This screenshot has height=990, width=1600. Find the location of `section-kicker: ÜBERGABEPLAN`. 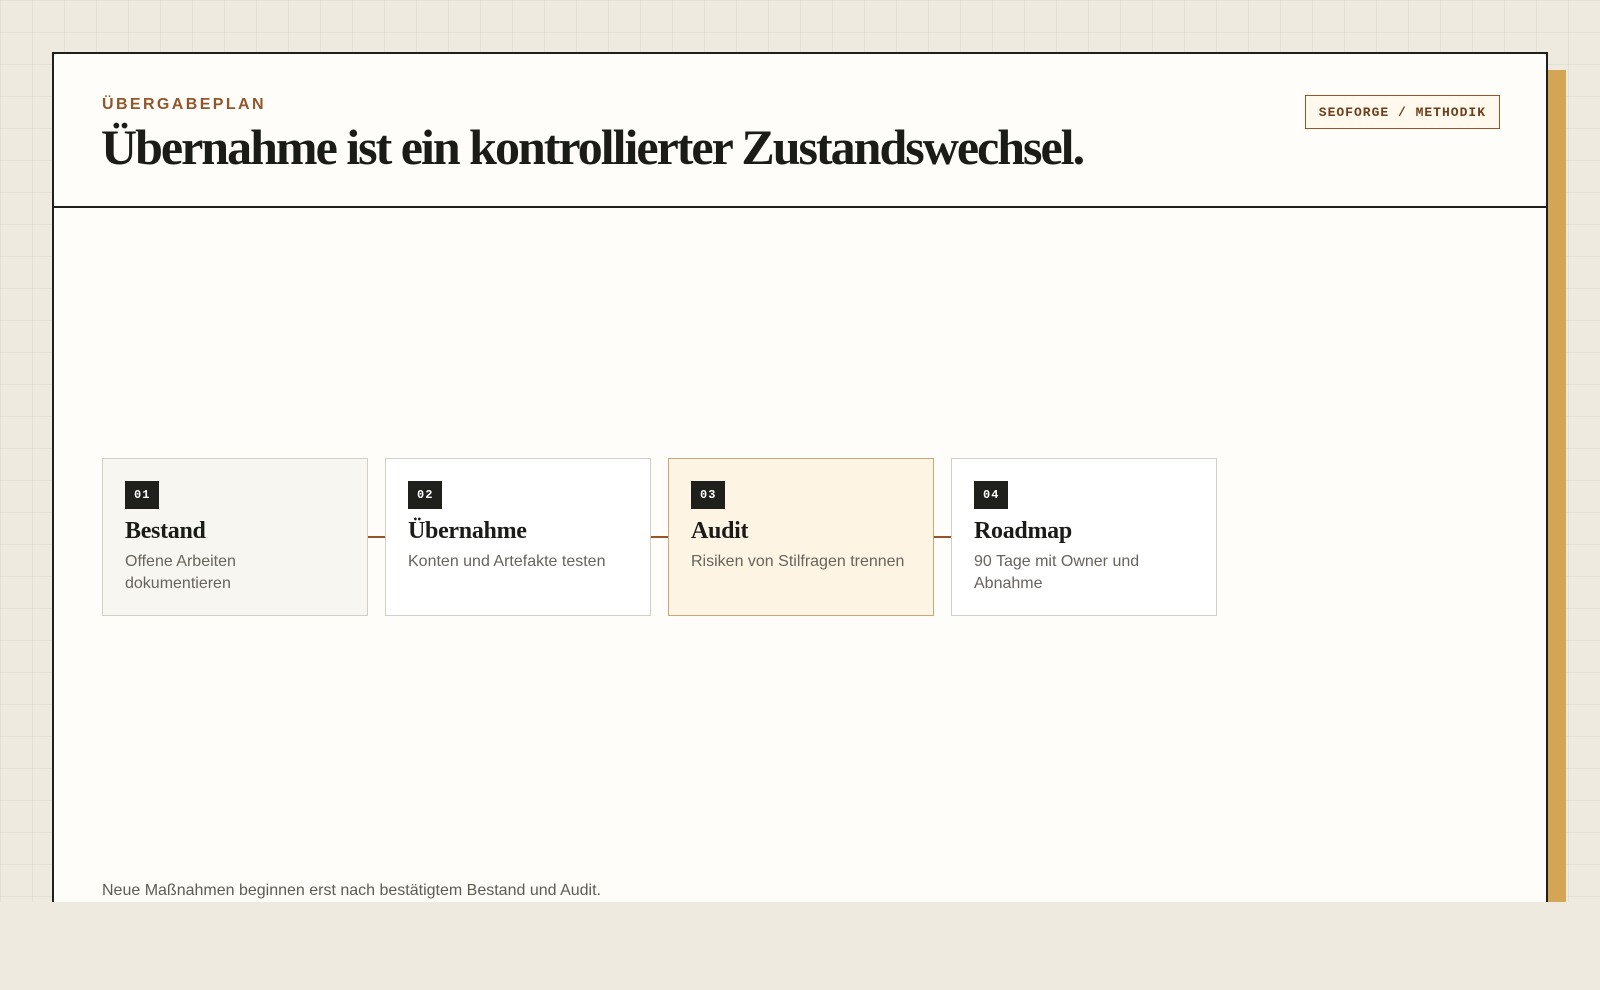

section-kicker: ÜBERGABEPLAN is located at coordinates (184, 104).